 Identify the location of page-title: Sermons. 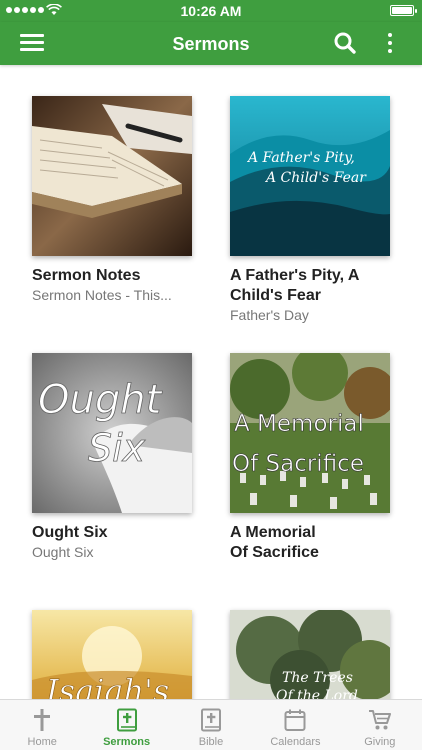
(211, 44).